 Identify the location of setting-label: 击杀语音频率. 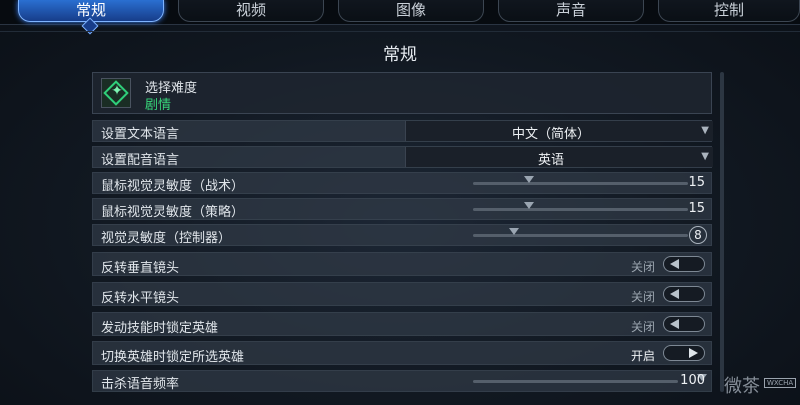
(140, 384).